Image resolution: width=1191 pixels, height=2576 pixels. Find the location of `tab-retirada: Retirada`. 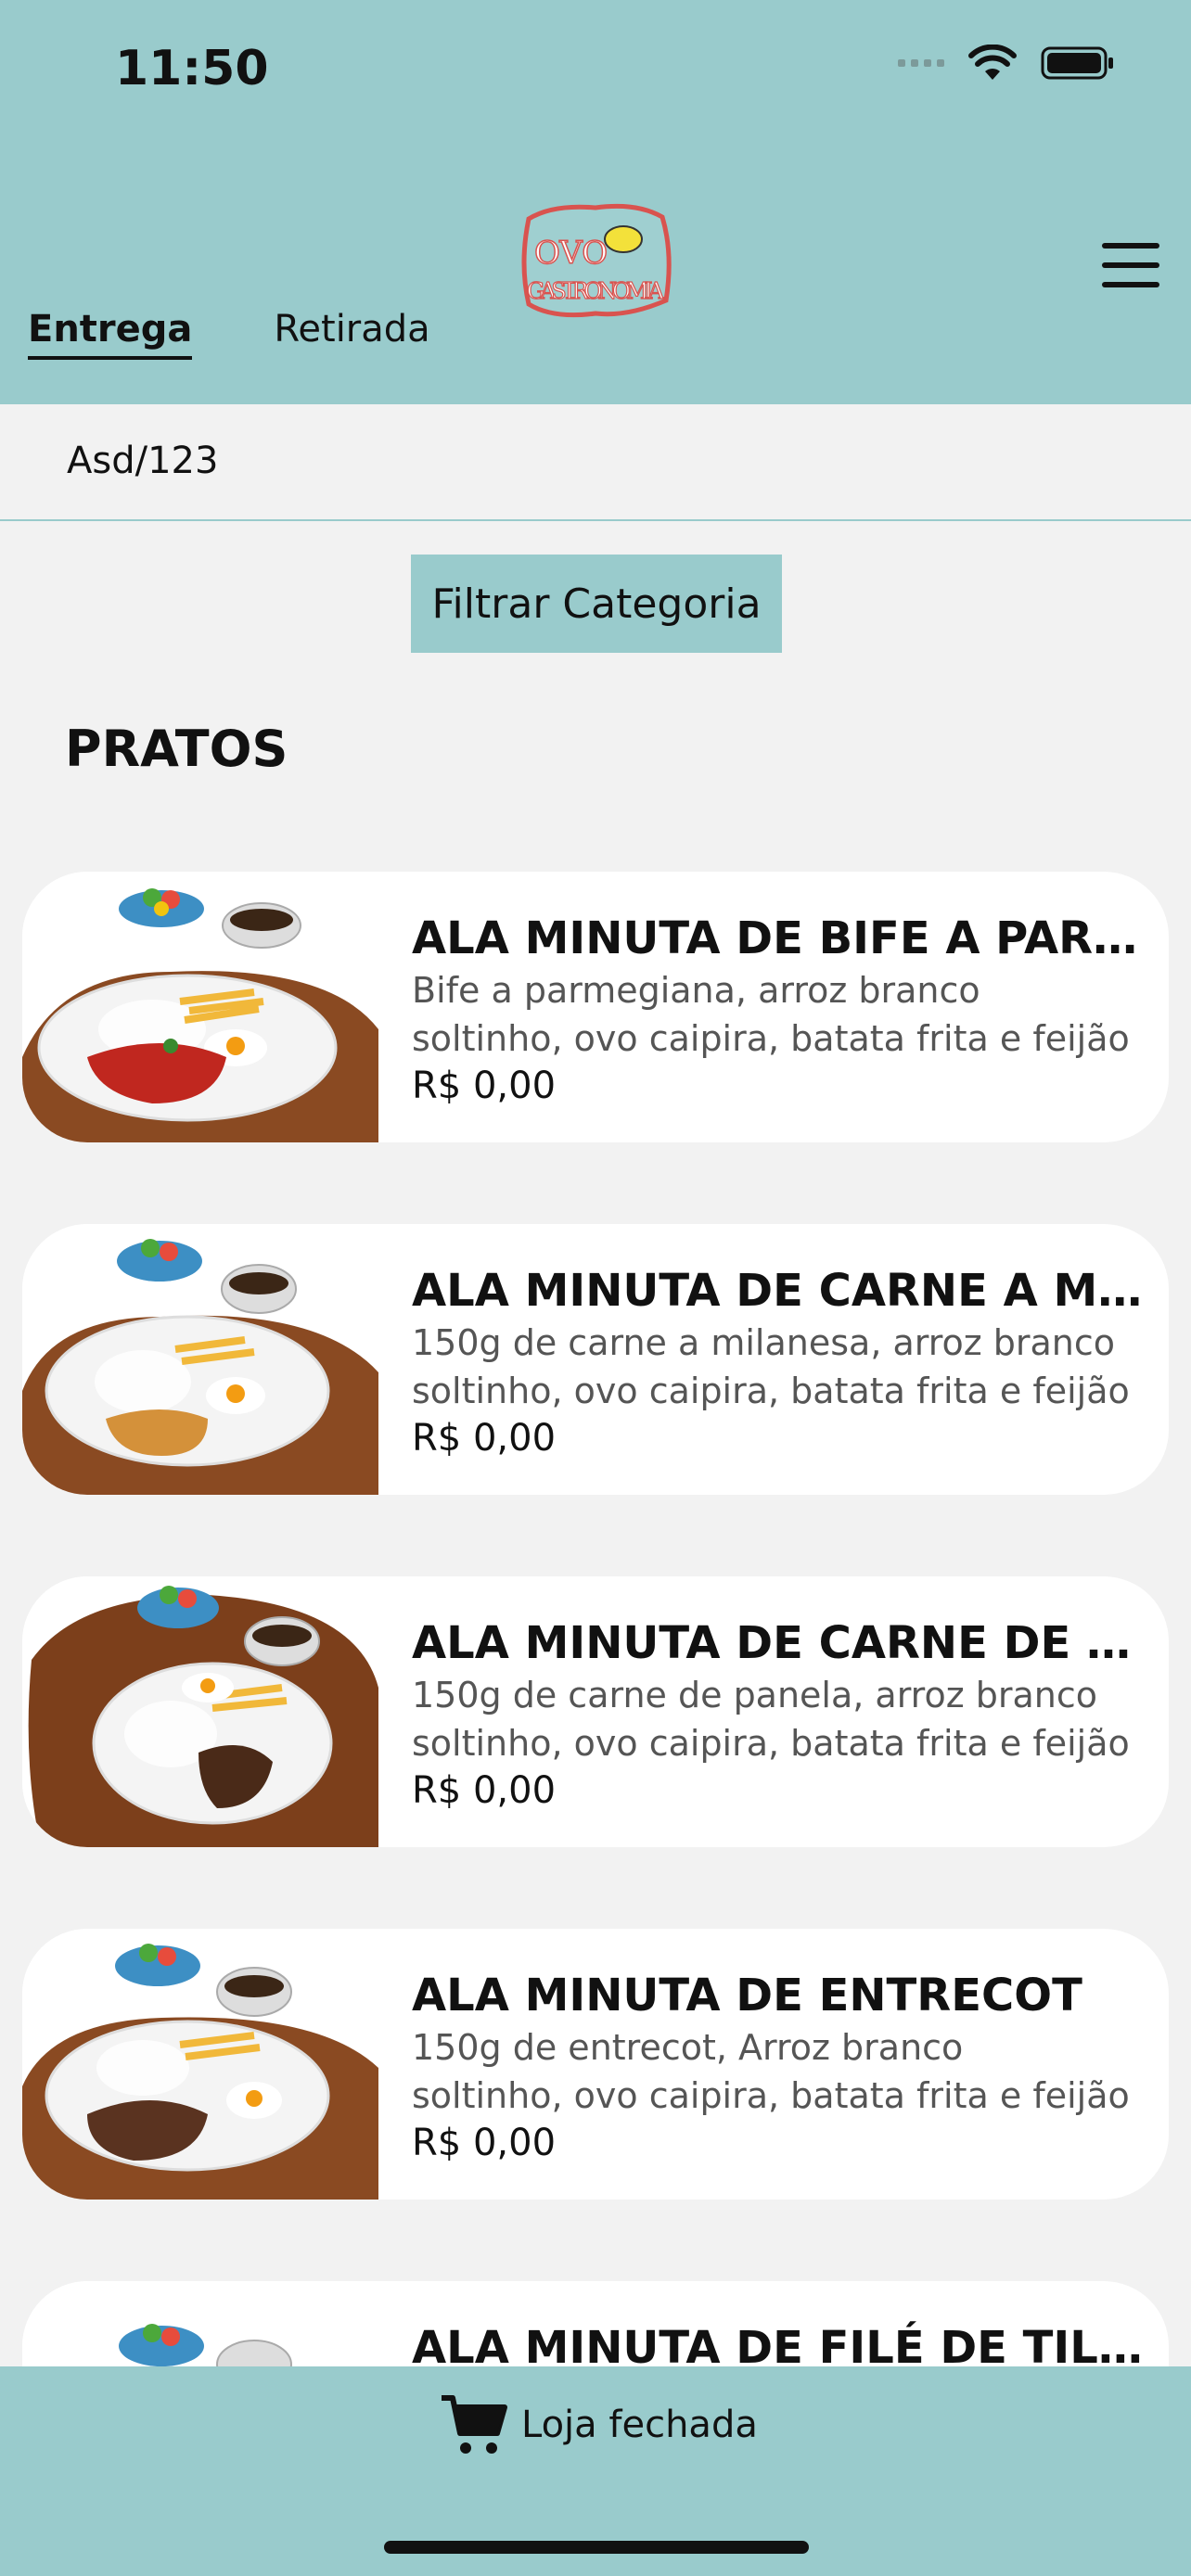

tab-retirada: Retirada is located at coordinates (351, 334).